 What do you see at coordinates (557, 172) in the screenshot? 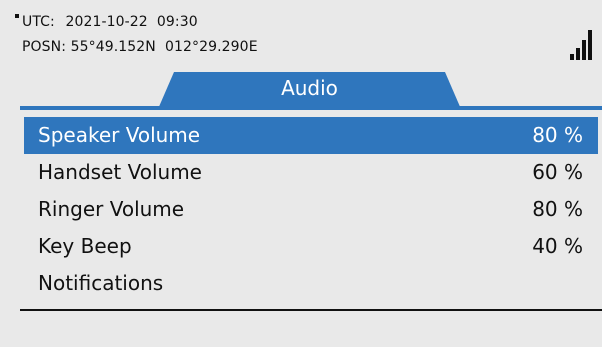
I see `menu-item-value: 60 %` at bounding box center [557, 172].